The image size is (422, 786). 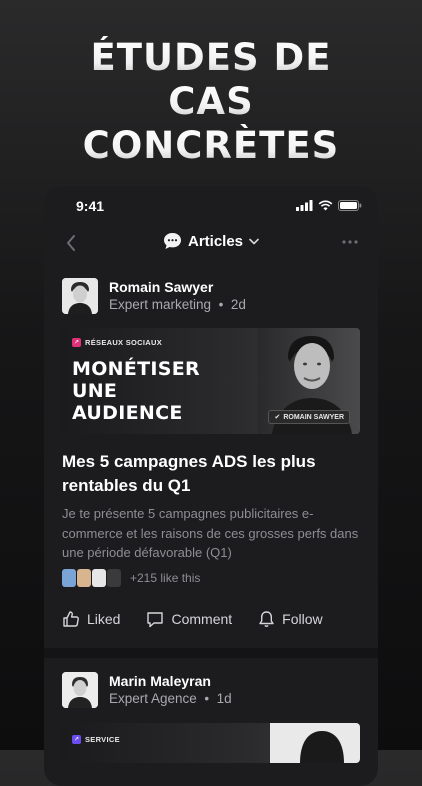 What do you see at coordinates (136, 391) in the screenshot?
I see `banner-title: MONÉTISER UNE AUDIENCE` at bounding box center [136, 391].